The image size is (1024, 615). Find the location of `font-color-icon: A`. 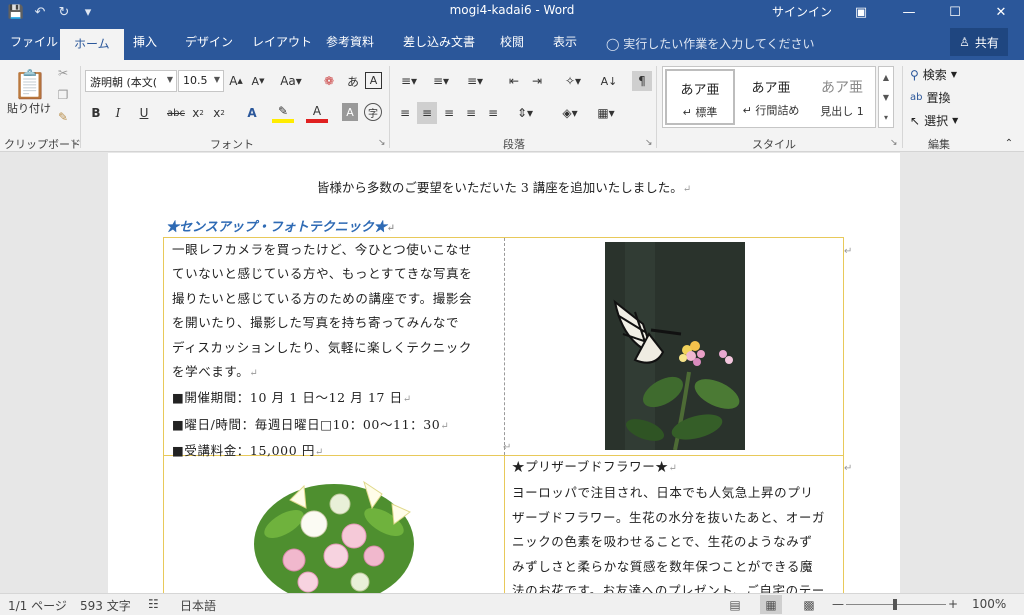

font-color-icon: A is located at coordinates (317, 113).